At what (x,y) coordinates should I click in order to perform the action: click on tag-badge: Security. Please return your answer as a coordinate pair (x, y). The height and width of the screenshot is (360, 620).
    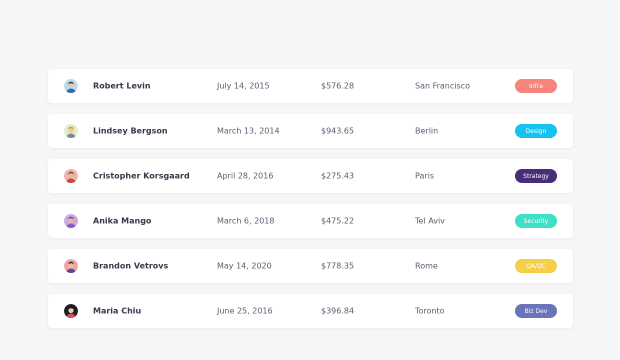
    Looking at the image, I should click on (536, 221).